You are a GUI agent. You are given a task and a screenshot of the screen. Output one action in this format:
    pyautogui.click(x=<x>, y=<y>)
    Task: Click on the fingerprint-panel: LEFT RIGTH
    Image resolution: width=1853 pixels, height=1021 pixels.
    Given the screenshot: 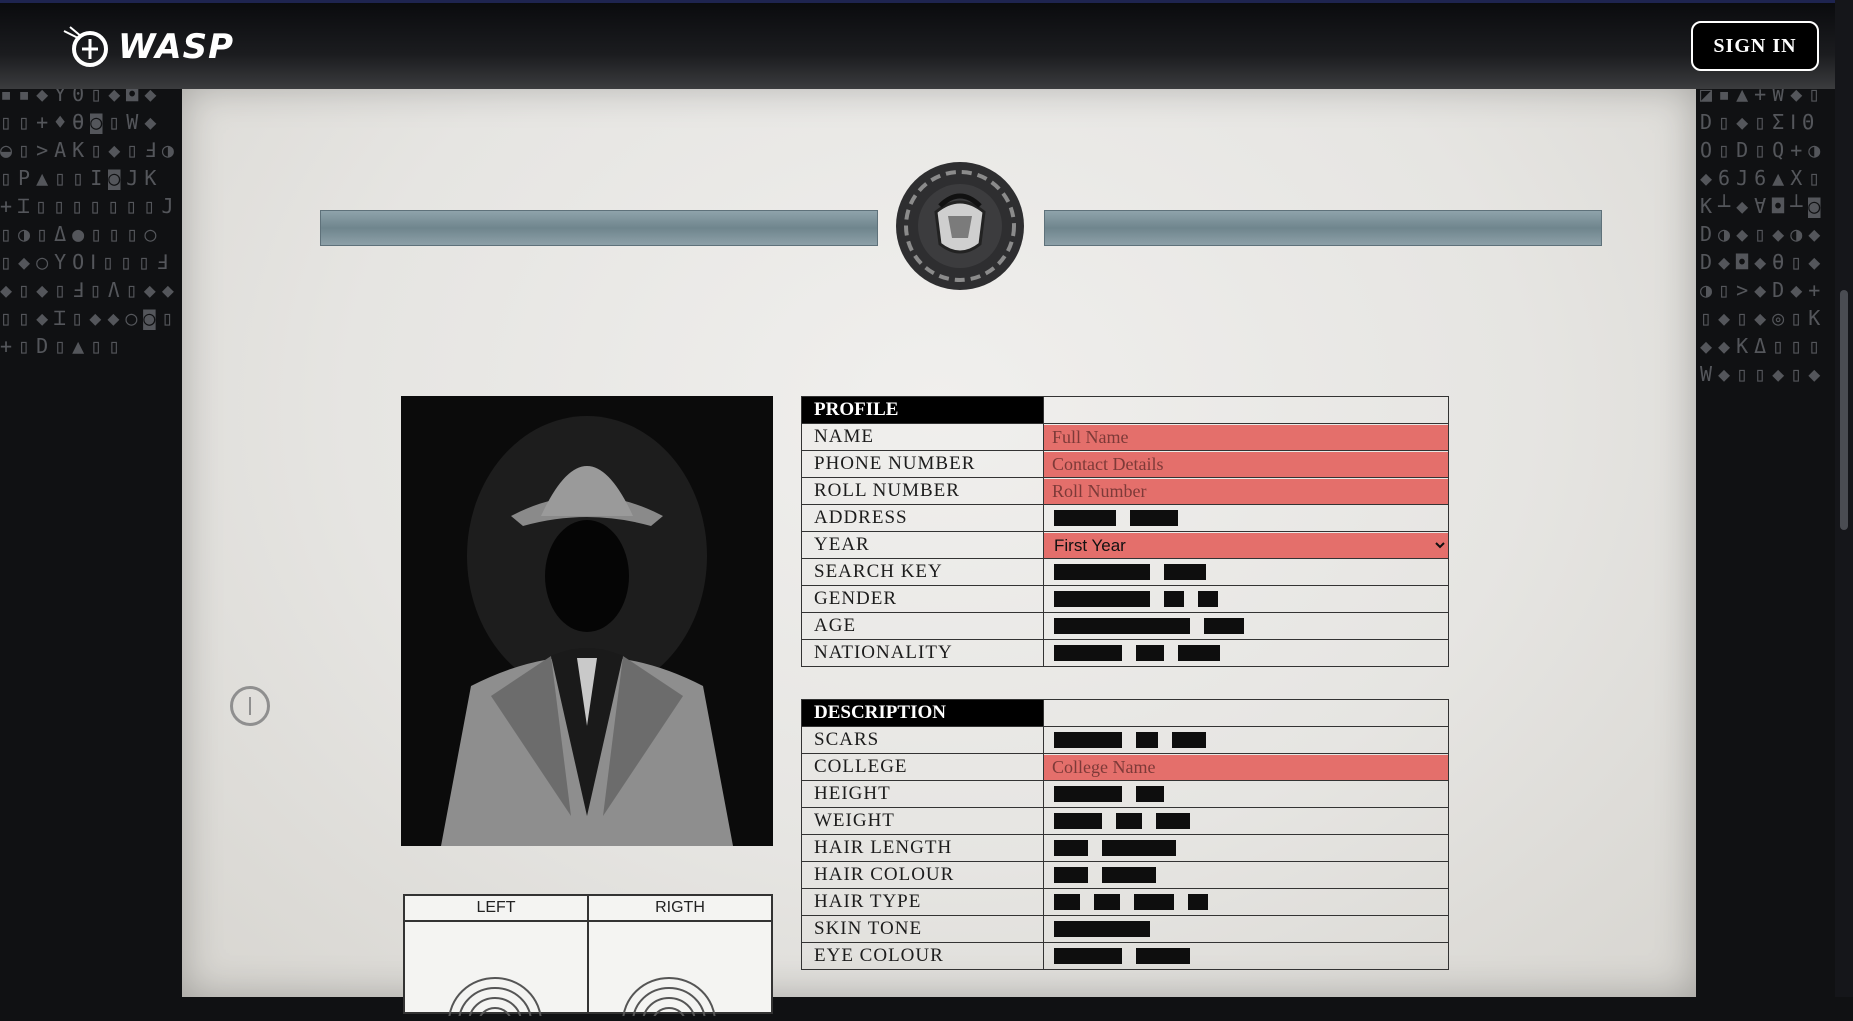 What is the action you would take?
    pyautogui.click(x=588, y=957)
    